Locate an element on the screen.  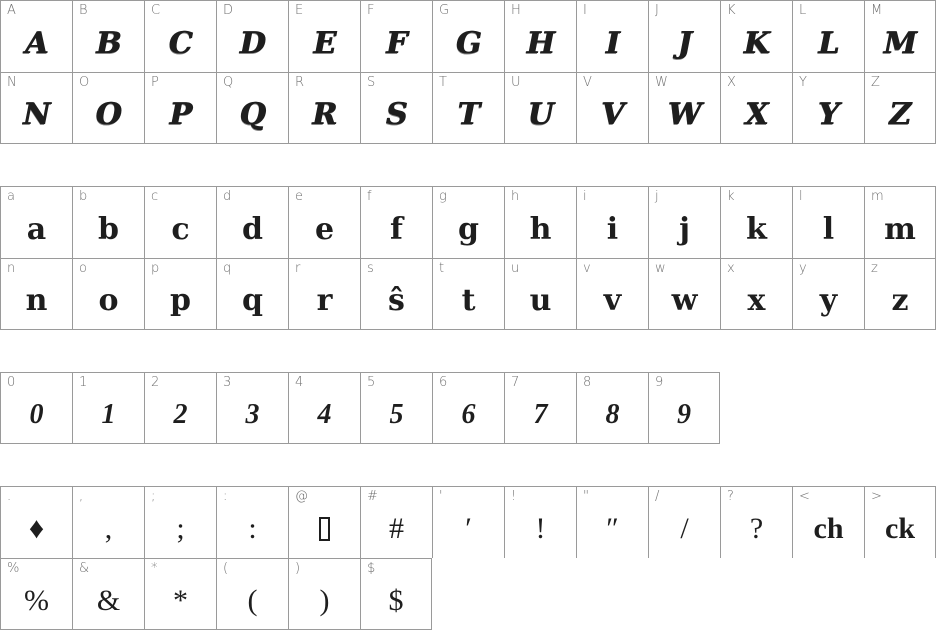
glyph-cell: BB is located at coordinates (108, 36).